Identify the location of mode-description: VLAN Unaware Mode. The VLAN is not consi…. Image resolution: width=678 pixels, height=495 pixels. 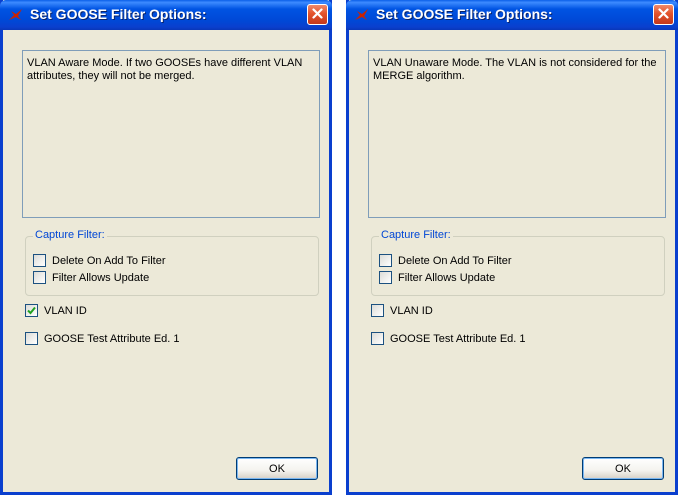
(517, 134).